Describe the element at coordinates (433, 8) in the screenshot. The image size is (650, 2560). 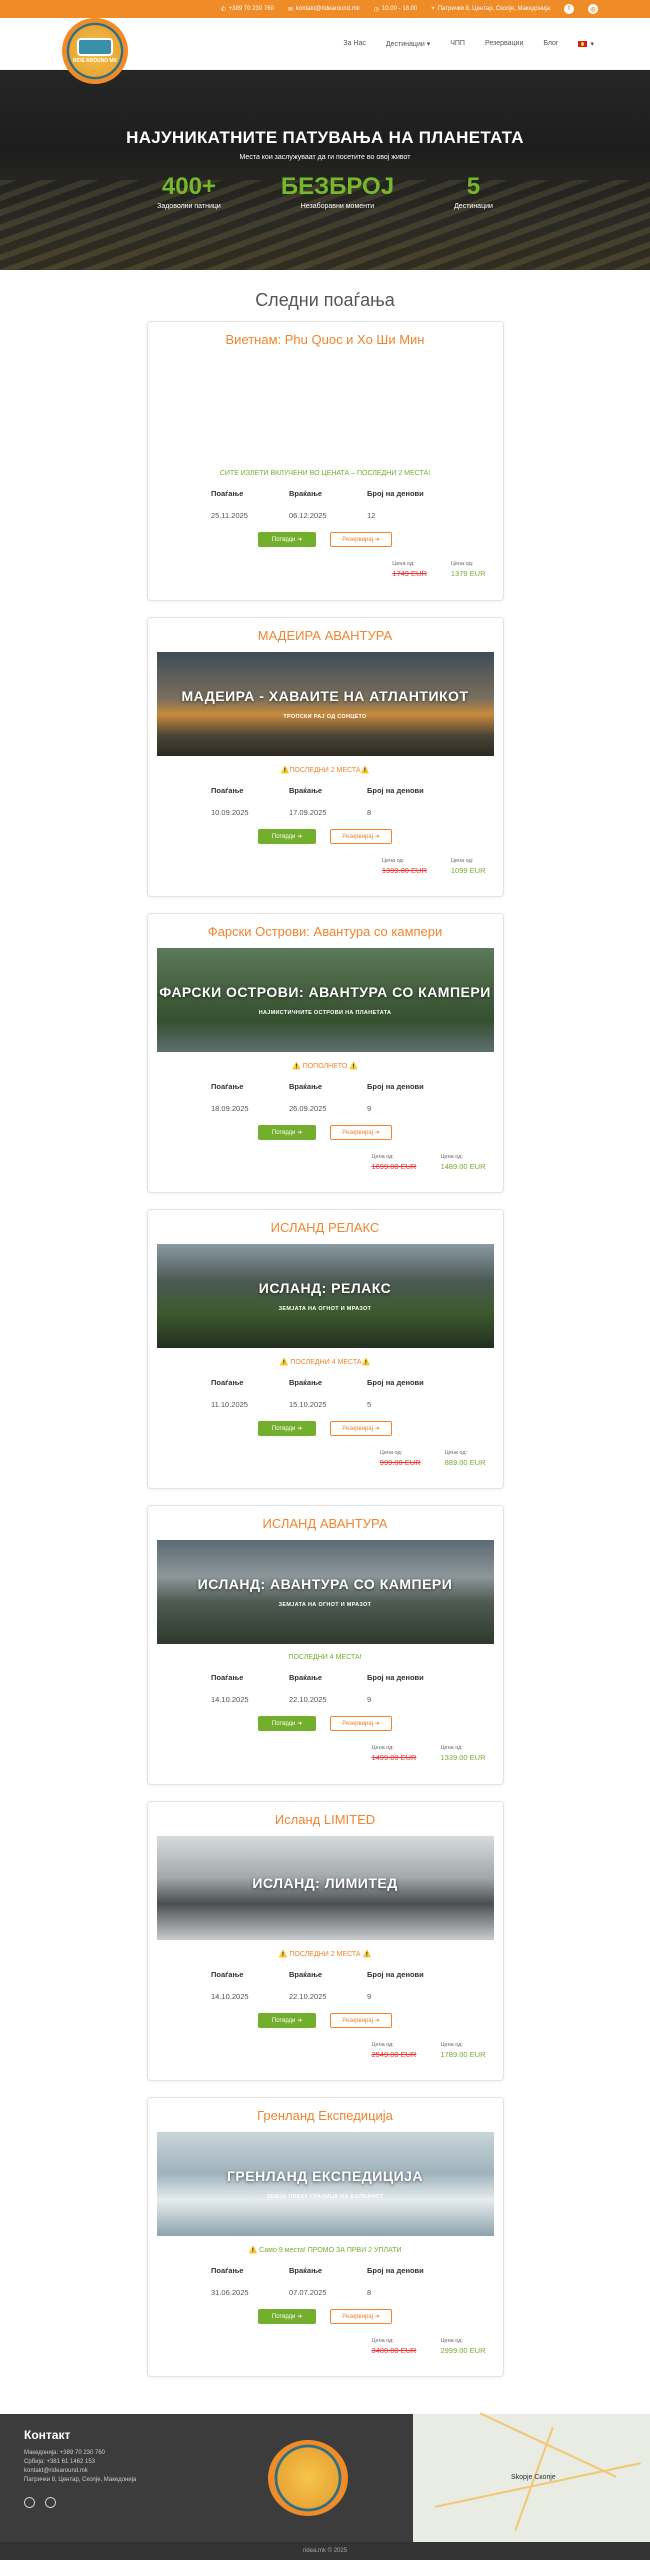
I see `location-icon: ⌖` at that location.